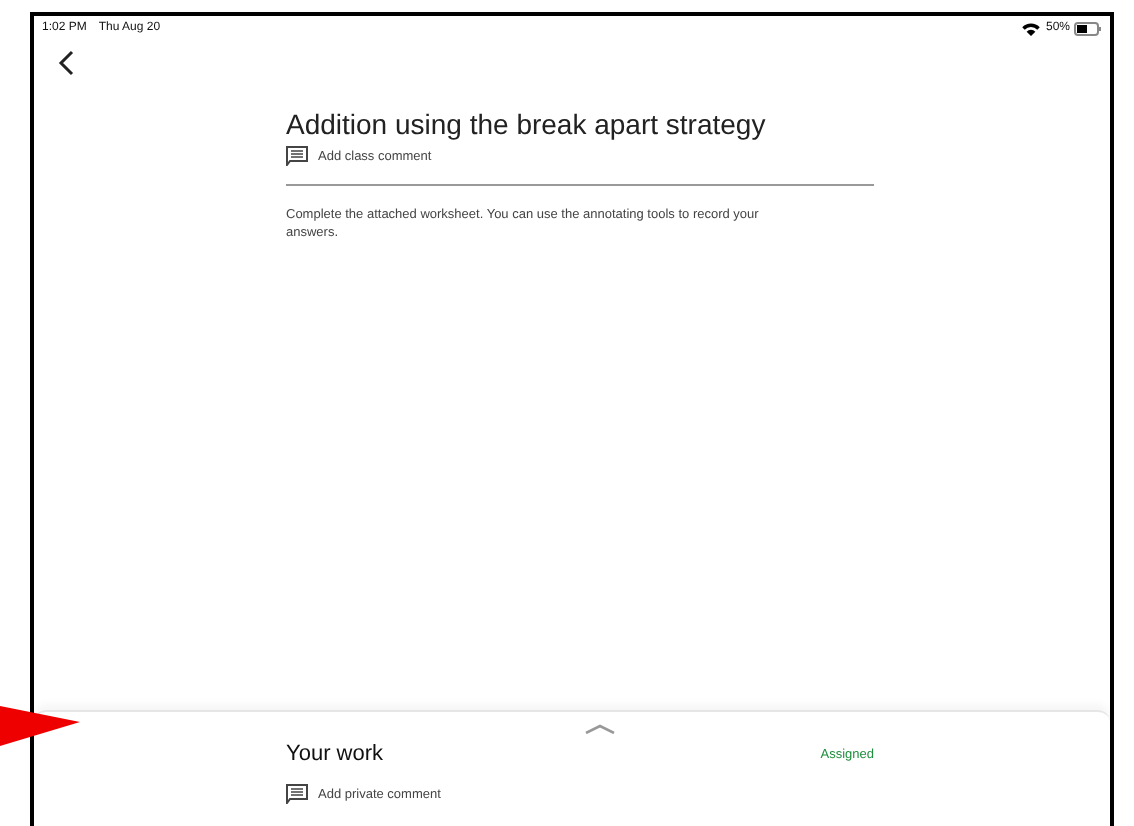 The width and height of the screenshot is (1134, 826). Describe the element at coordinates (1030, 28) in the screenshot. I see `wifi-icon` at that location.